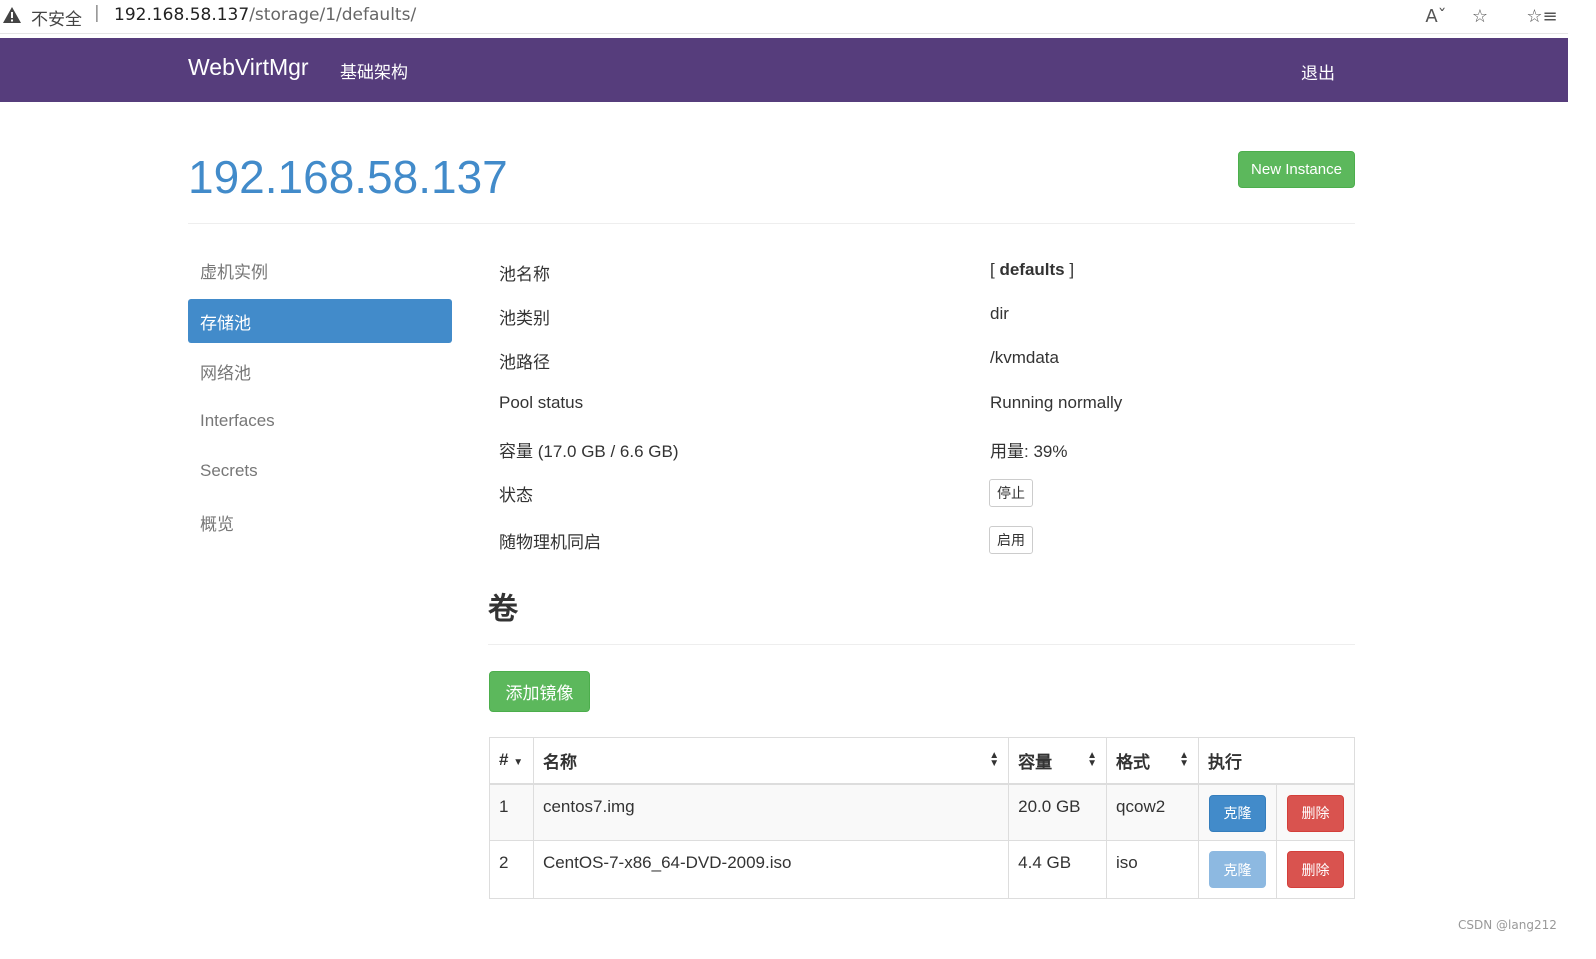 This screenshot has width=1596, height=959. Describe the element at coordinates (516, 495) in the screenshot. I see `pool-state-label: 状态` at that location.